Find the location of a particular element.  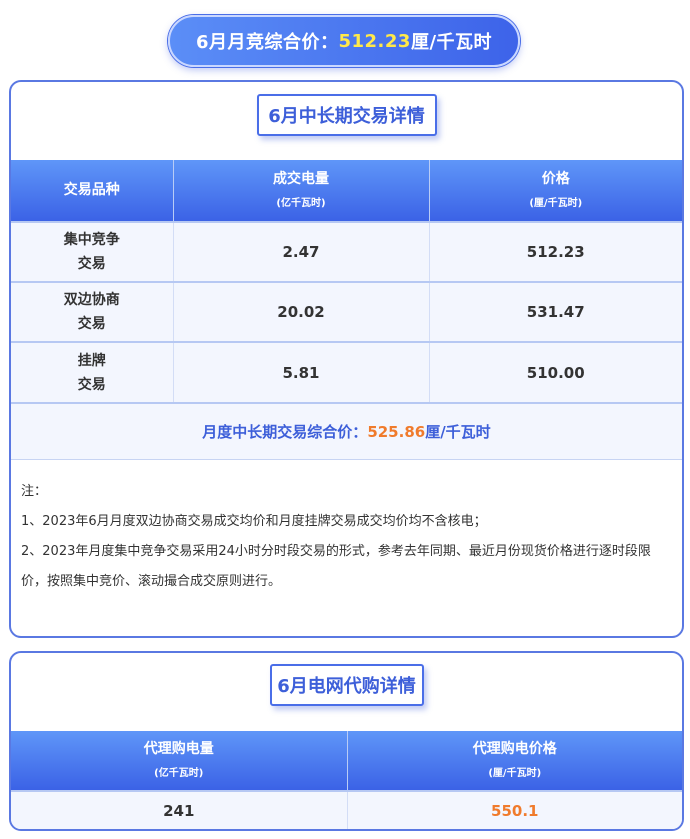

row-trade-type: 双边协商 交易 is located at coordinates (92, 311).